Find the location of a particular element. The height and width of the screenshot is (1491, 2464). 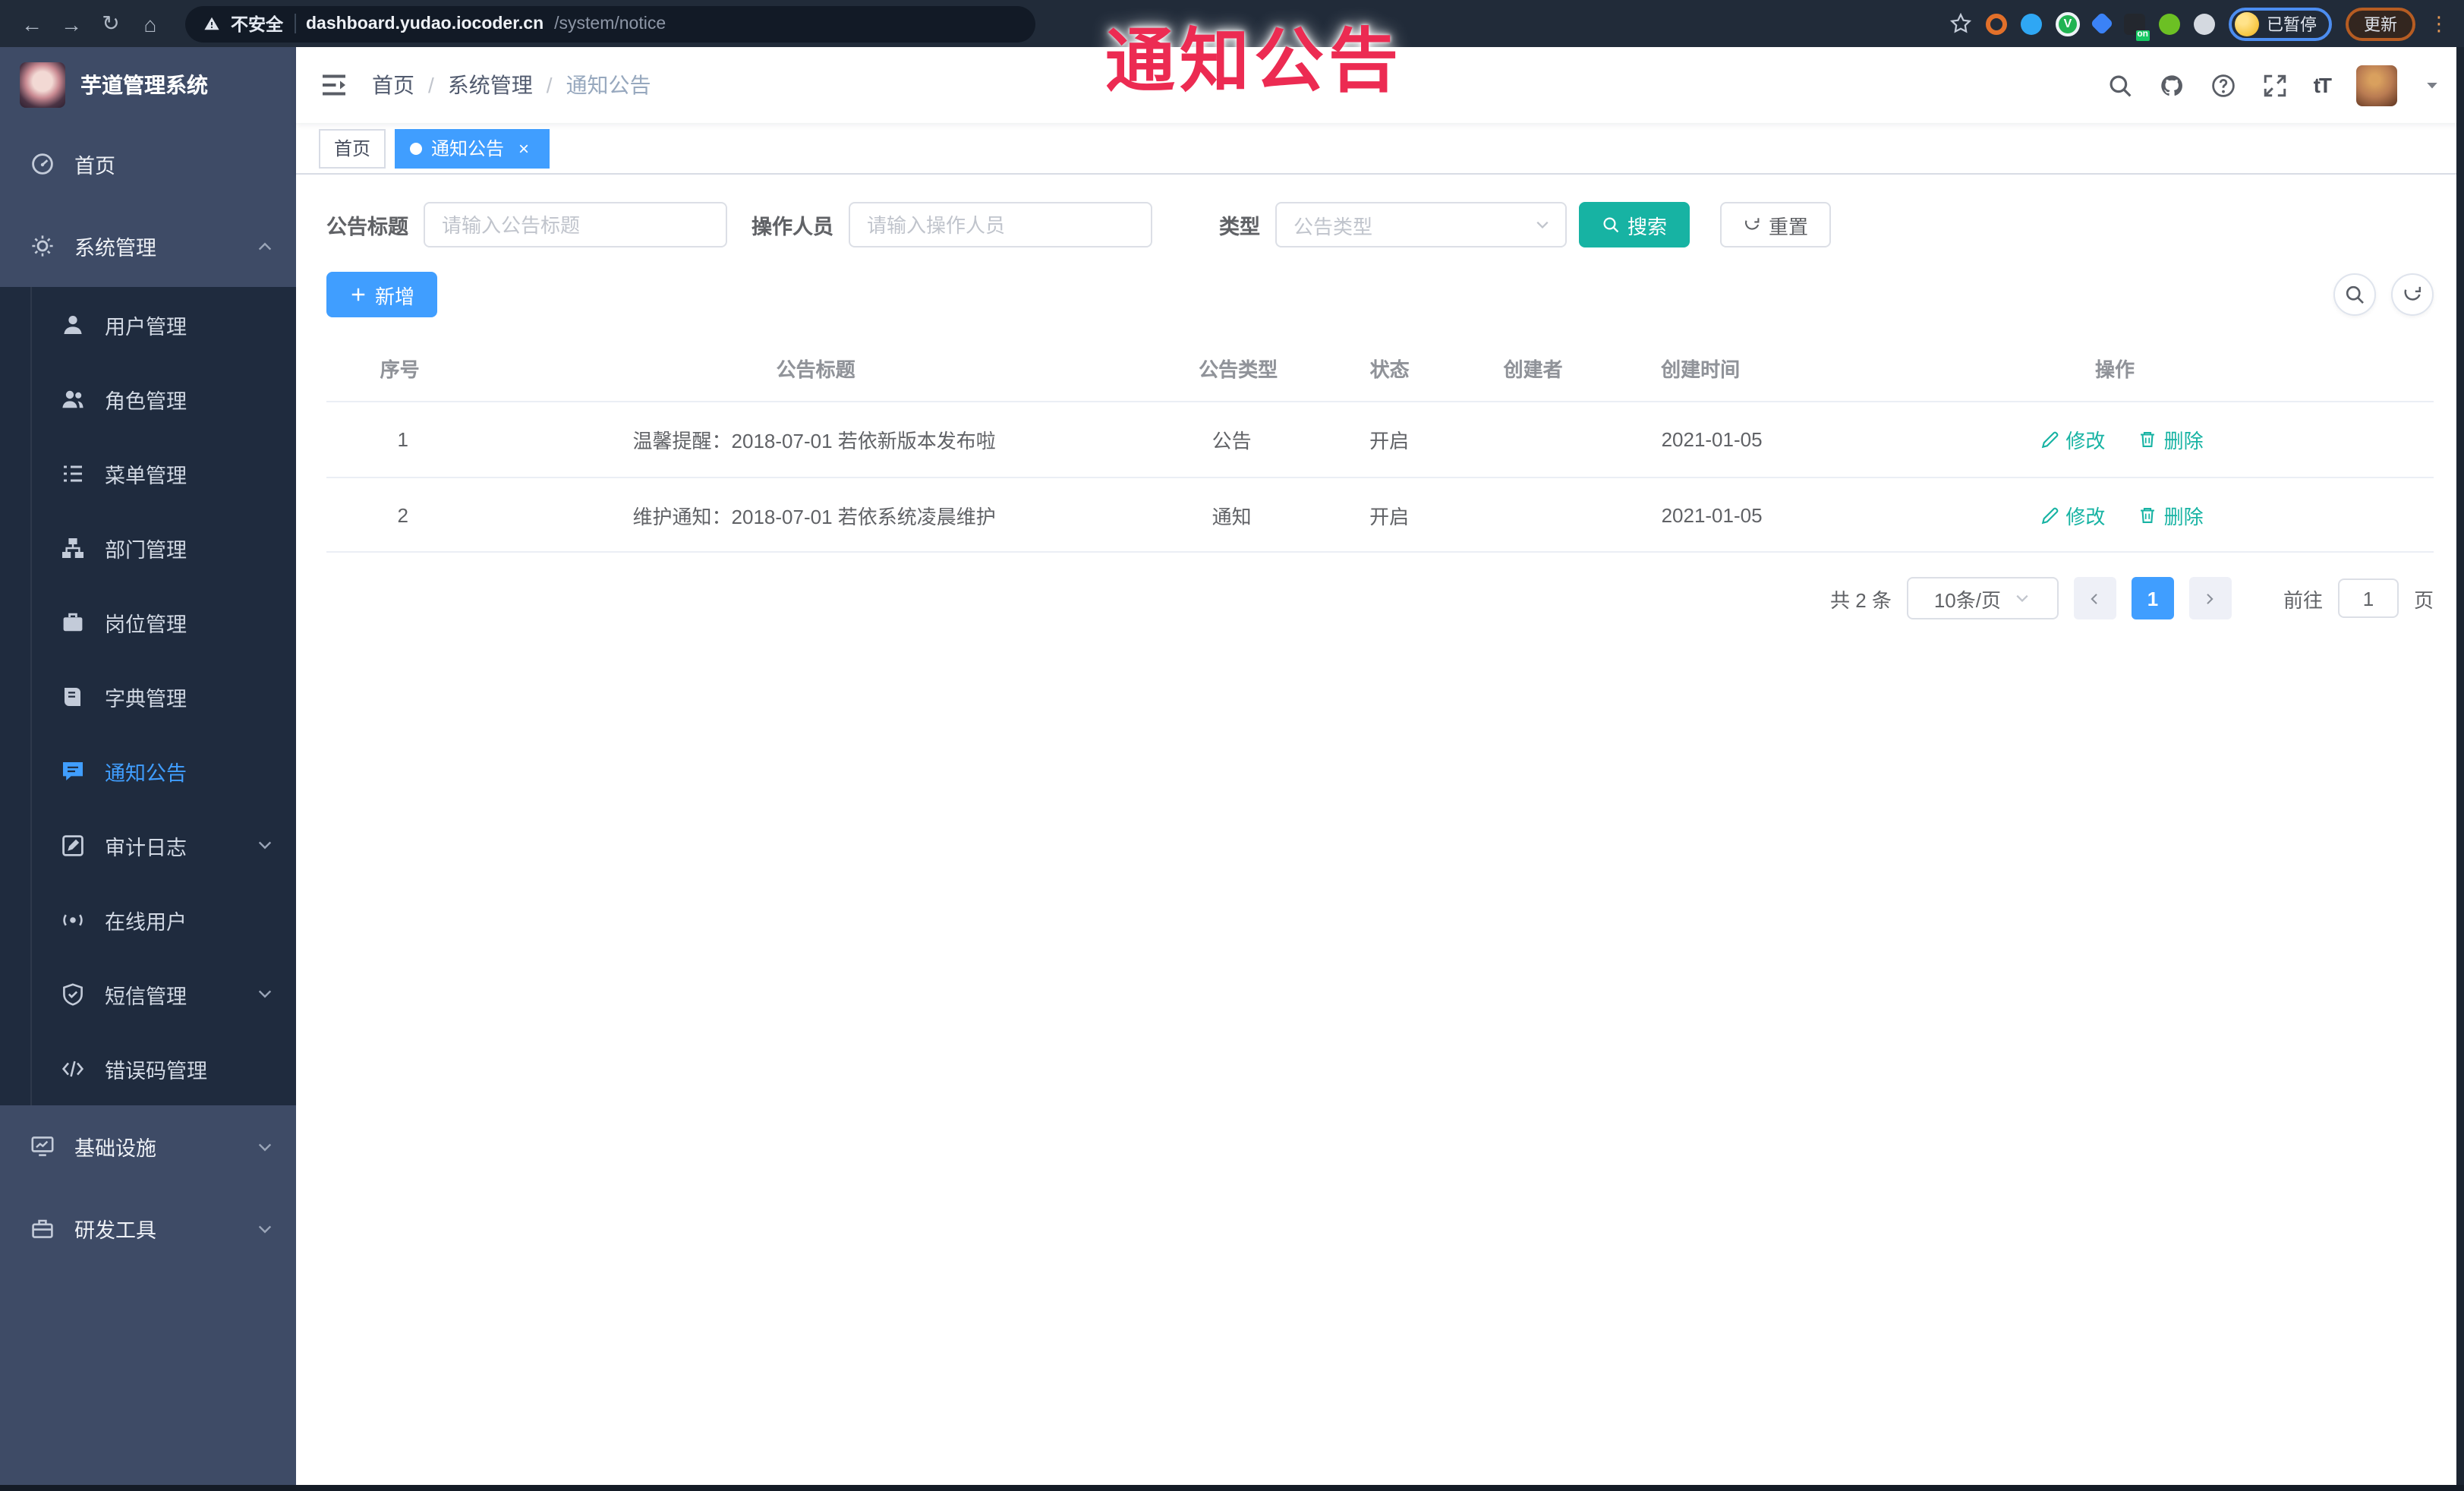

sidebar-item-label: 首页 is located at coordinates (95, 166).